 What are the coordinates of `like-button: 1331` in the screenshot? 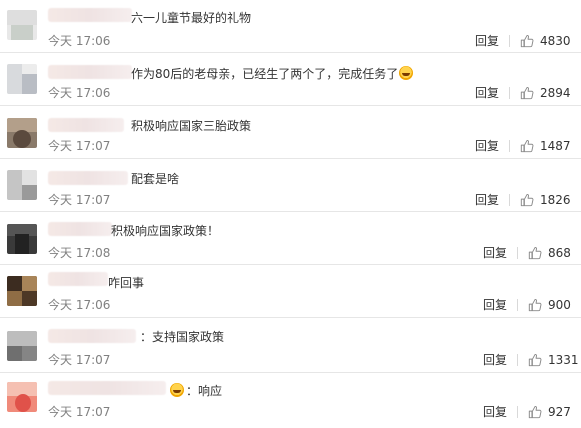 It's located at (553, 360).